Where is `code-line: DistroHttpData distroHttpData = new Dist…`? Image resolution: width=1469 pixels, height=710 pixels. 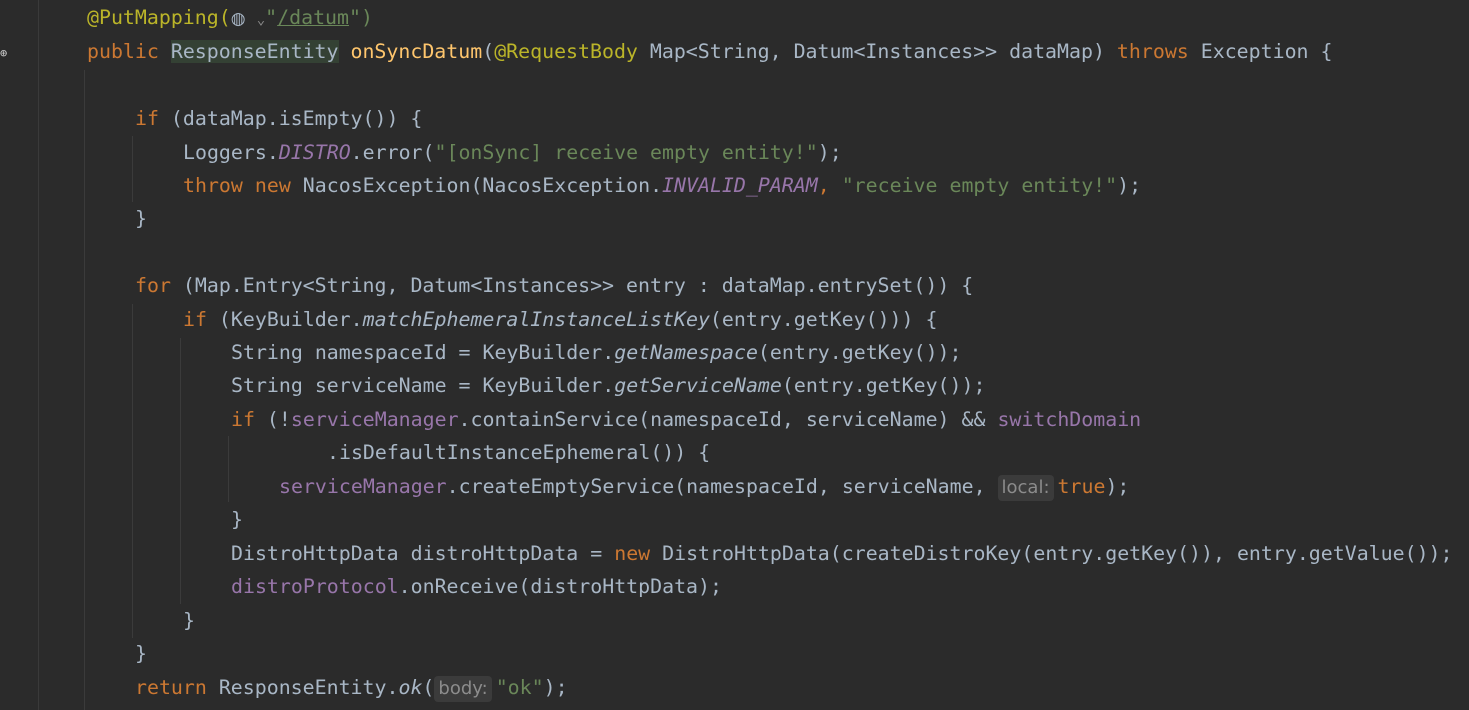 code-line: DistroHttpData distroHttpData = new Dist… is located at coordinates (842, 553).